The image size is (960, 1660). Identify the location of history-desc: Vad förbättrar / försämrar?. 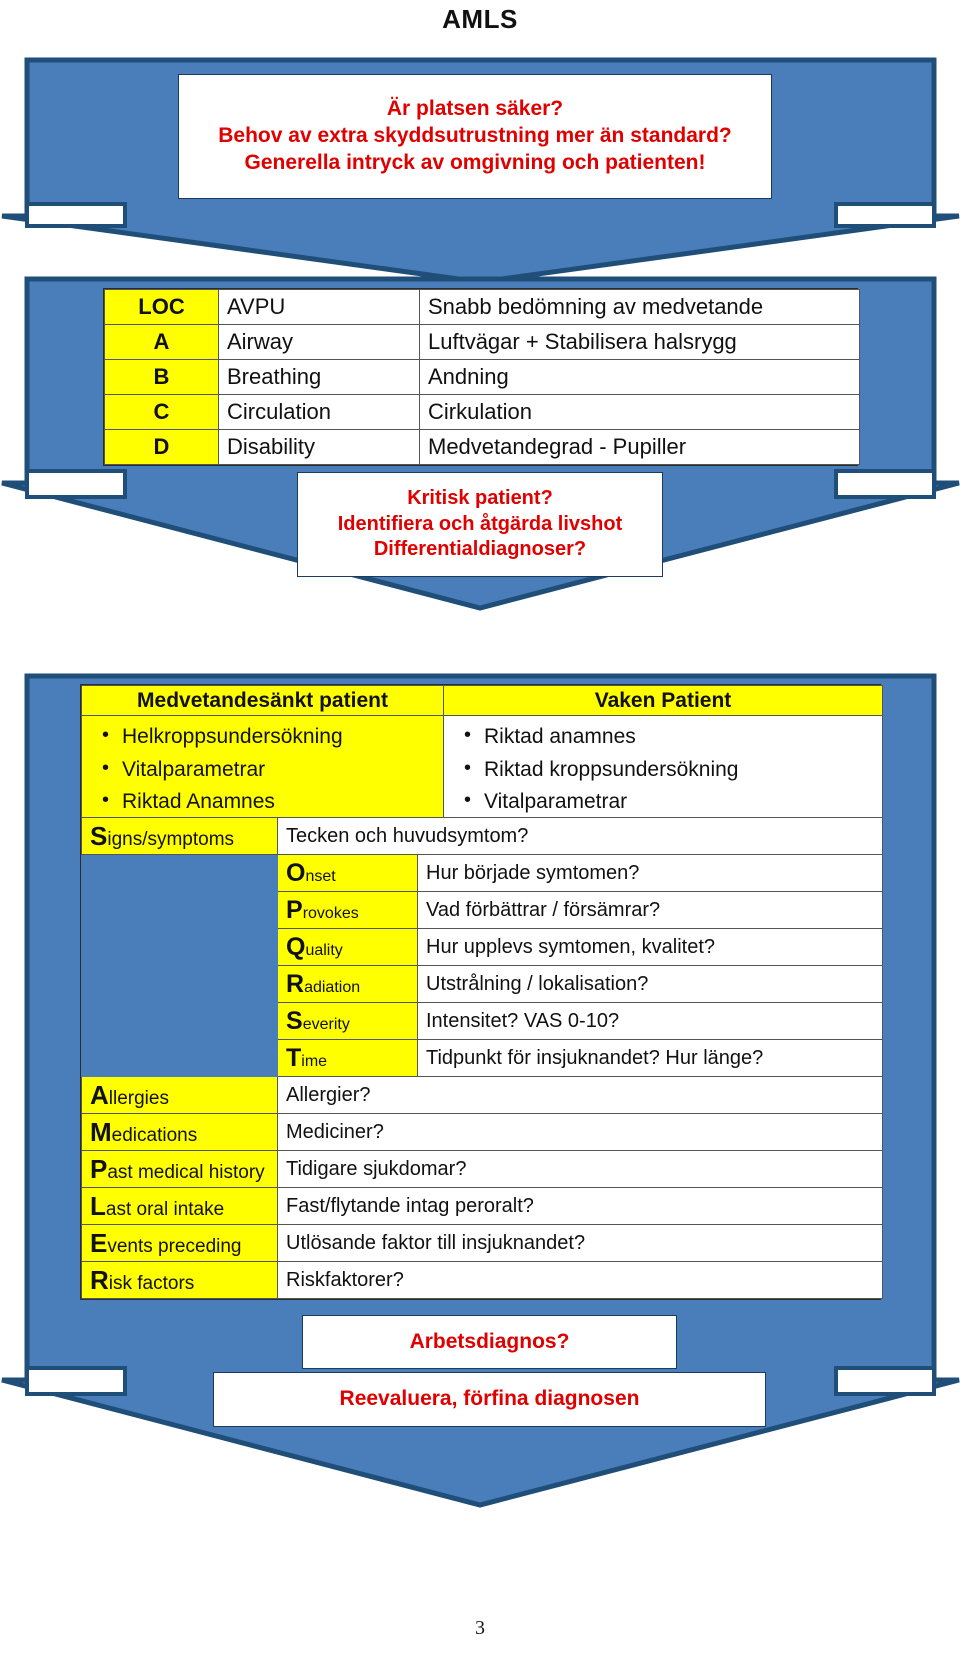
(650, 910).